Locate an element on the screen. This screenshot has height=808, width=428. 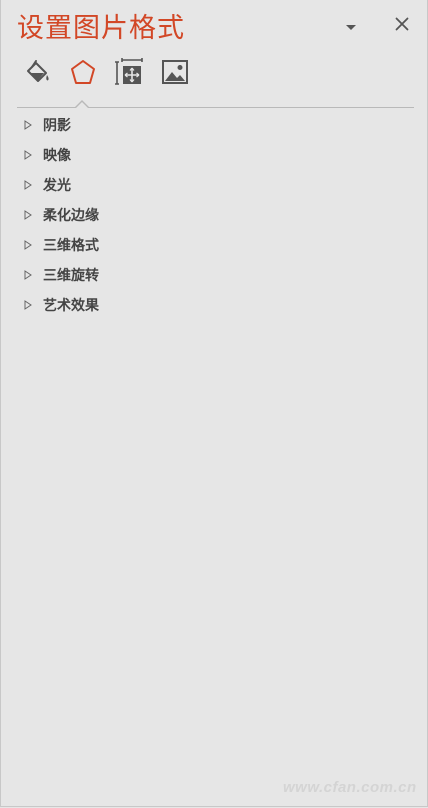
tab-size-properties is located at coordinates (129, 74).